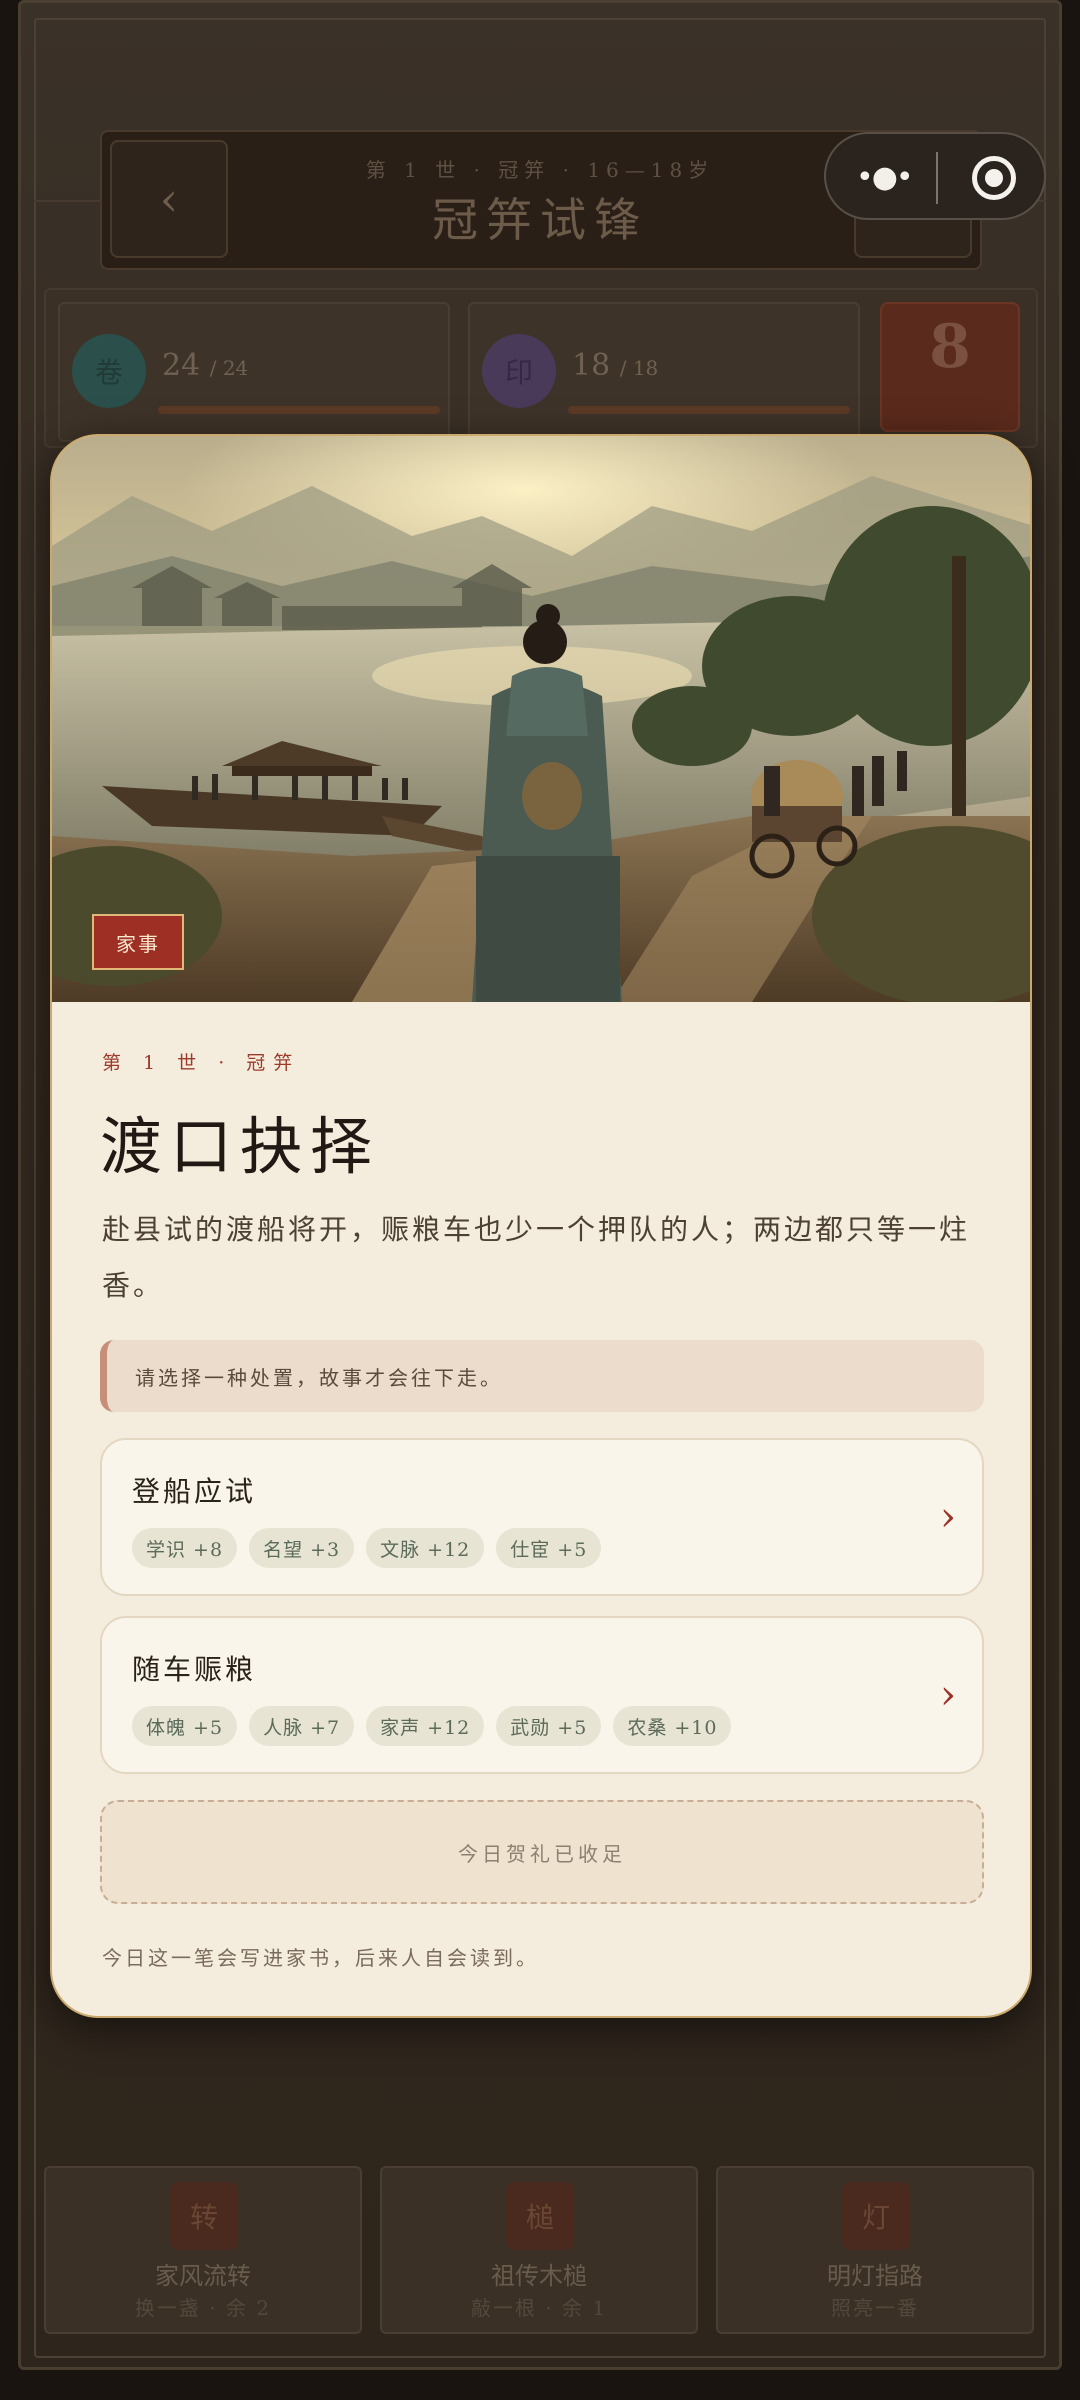 This screenshot has width=1080, height=2400. Describe the element at coordinates (539, 2276) in the screenshot. I see `tool-name: 祖传木槌` at that location.